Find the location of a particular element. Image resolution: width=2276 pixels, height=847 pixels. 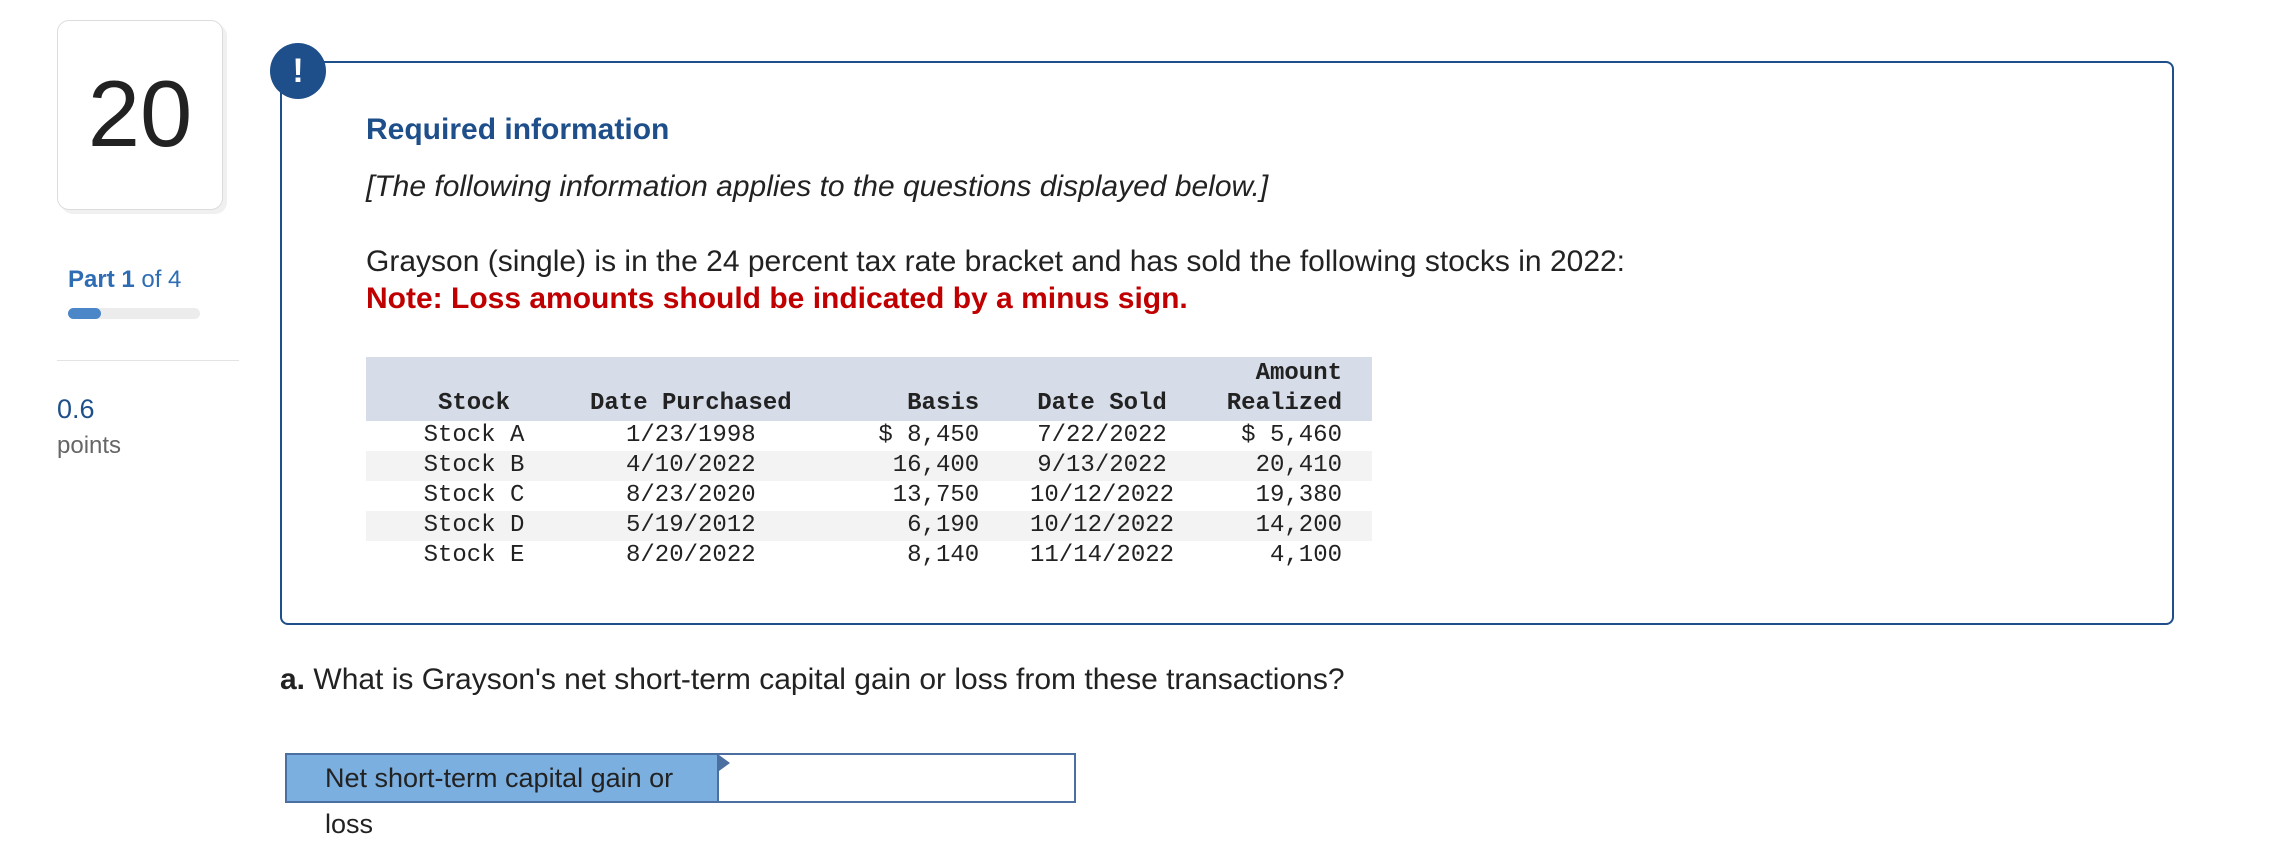

net-short-term-gain-input is located at coordinates (896, 778).